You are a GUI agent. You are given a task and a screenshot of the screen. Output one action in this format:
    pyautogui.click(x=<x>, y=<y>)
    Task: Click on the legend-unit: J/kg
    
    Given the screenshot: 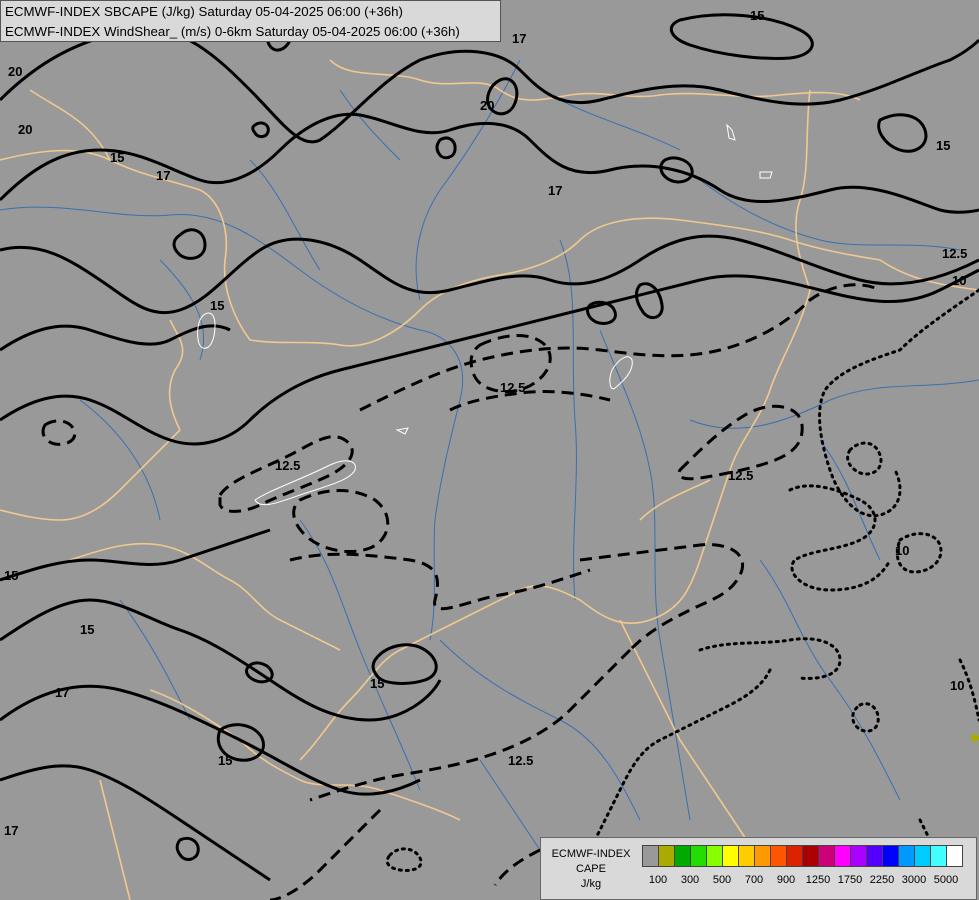 What is the action you would take?
    pyautogui.click(x=591, y=884)
    